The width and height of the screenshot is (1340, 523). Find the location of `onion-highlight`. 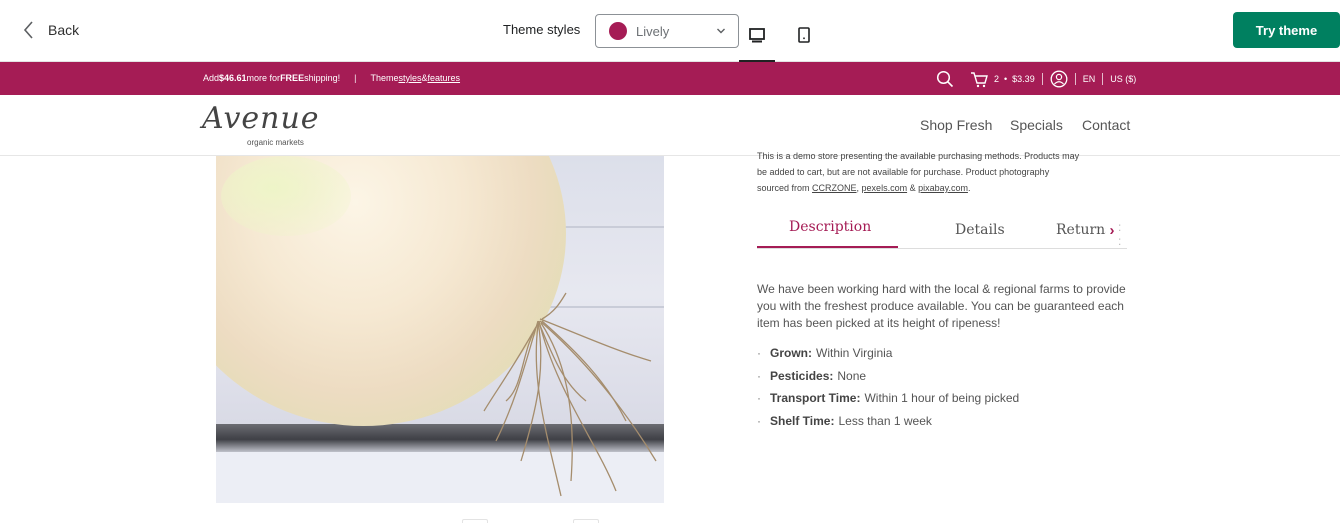

onion-highlight is located at coordinates (286, 196).